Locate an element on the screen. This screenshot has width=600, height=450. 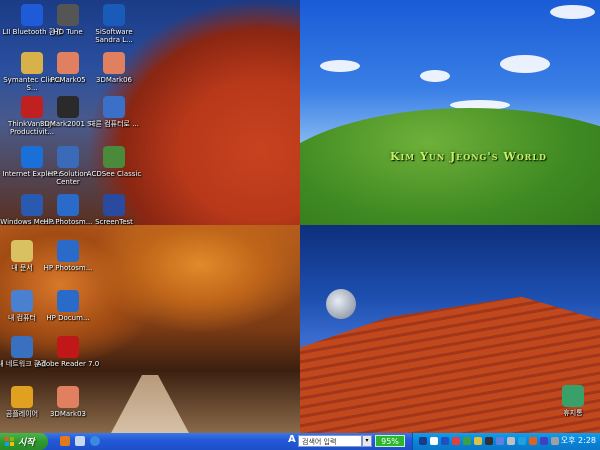
desktop-icon: ScreenTest is located at coordinates (114, 210).